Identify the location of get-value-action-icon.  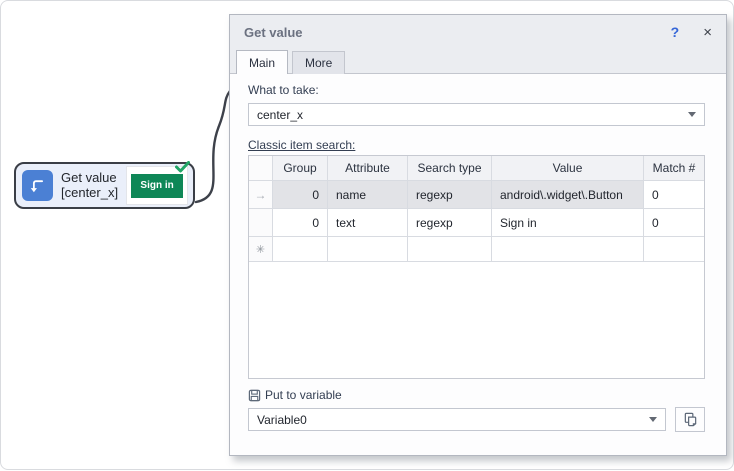
(37, 185).